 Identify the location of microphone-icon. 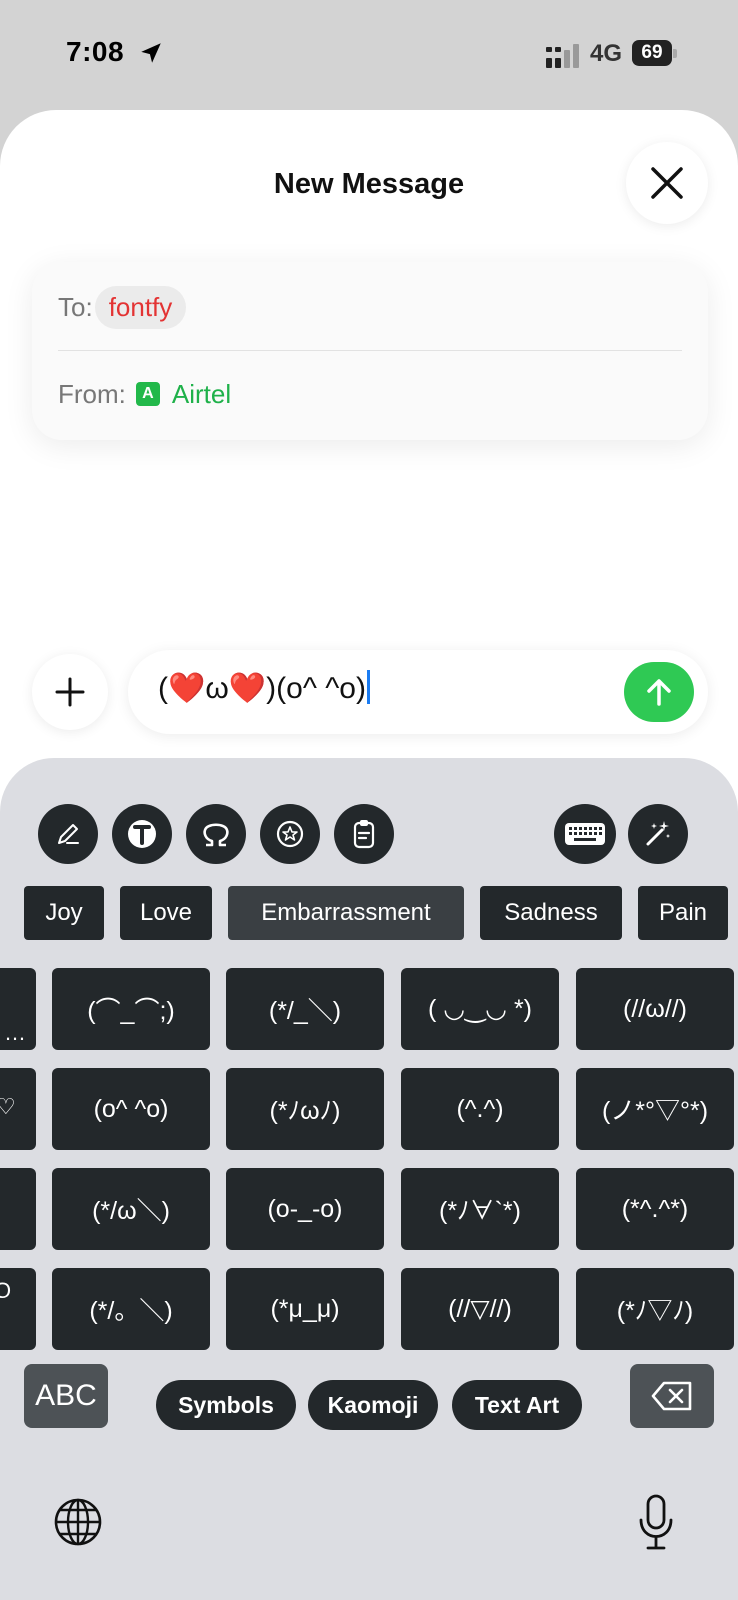
(656, 1522).